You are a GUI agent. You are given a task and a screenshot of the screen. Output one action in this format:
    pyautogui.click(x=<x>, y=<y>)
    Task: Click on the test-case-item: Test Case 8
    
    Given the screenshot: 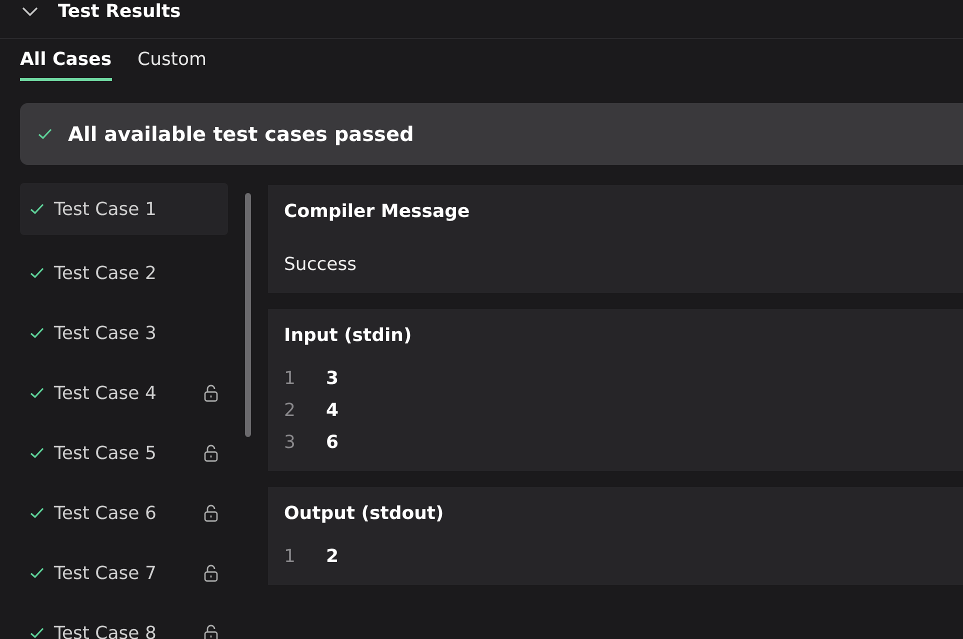 What is the action you would take?
    pyautogui.click(x=124, y=621)
    